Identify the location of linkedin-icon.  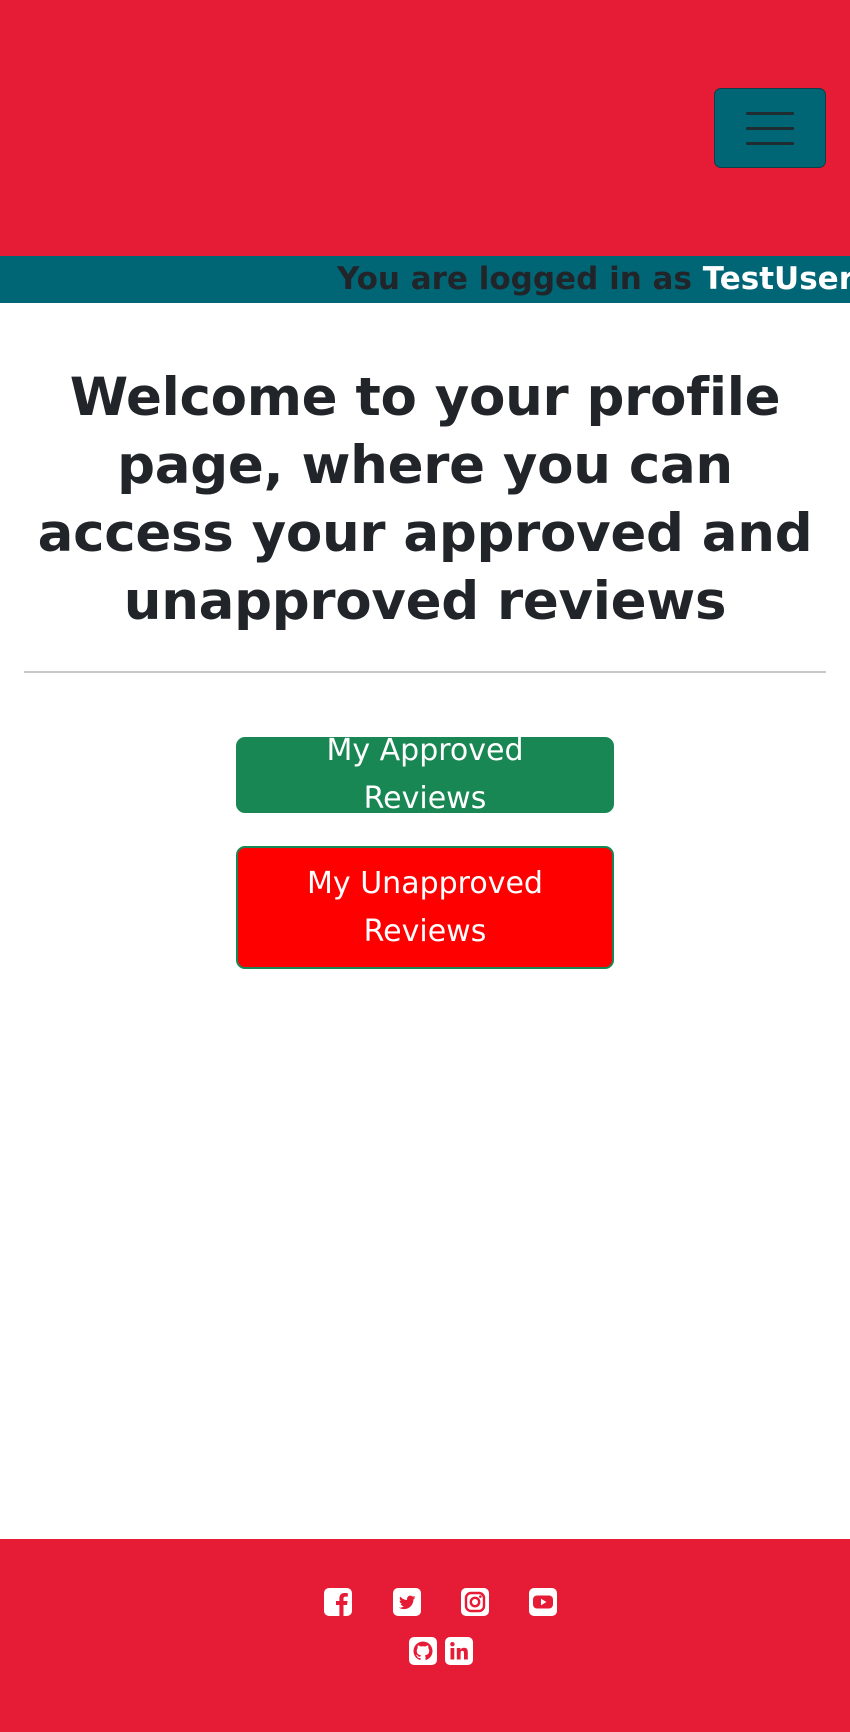
(459, 1651).